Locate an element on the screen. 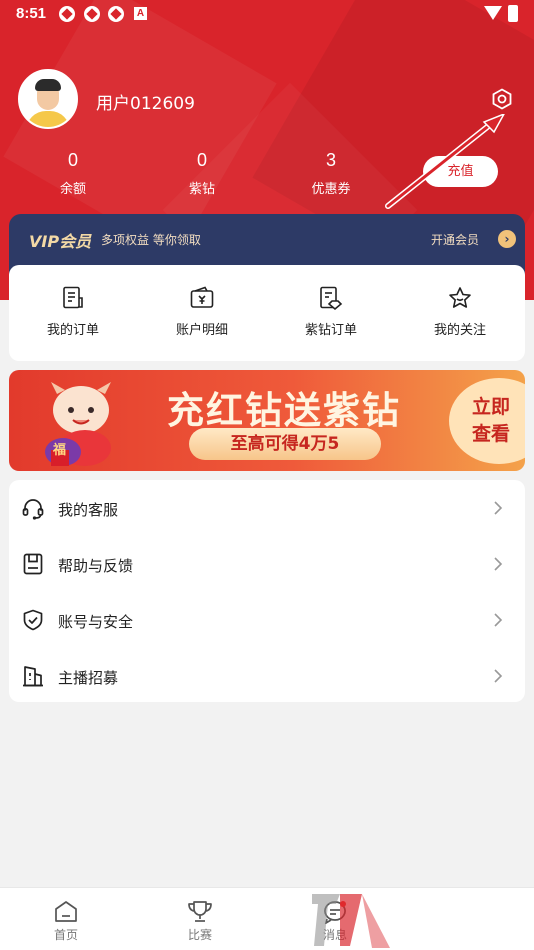 Image resolution: width=534 pixels, height=950 pixels. banner-fu-character: 福 is located at coordinates (60, 450).